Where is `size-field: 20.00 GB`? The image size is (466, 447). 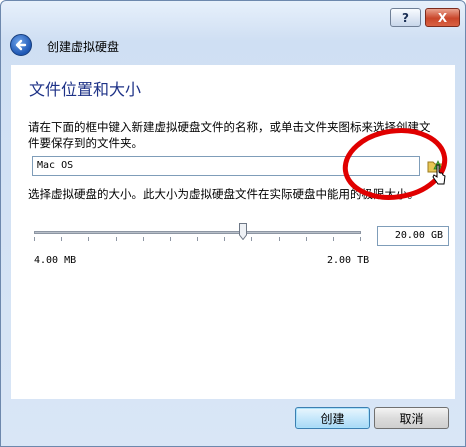 size-field: 20.00 GB is located at coordinates (413, 236).